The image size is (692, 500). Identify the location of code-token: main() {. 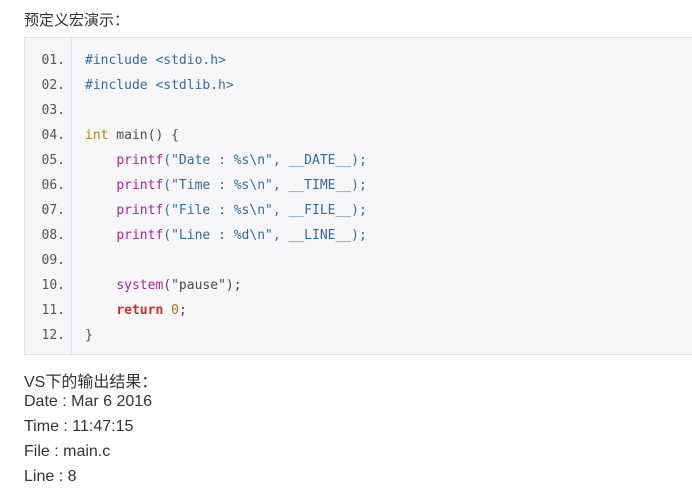
(143, 135).